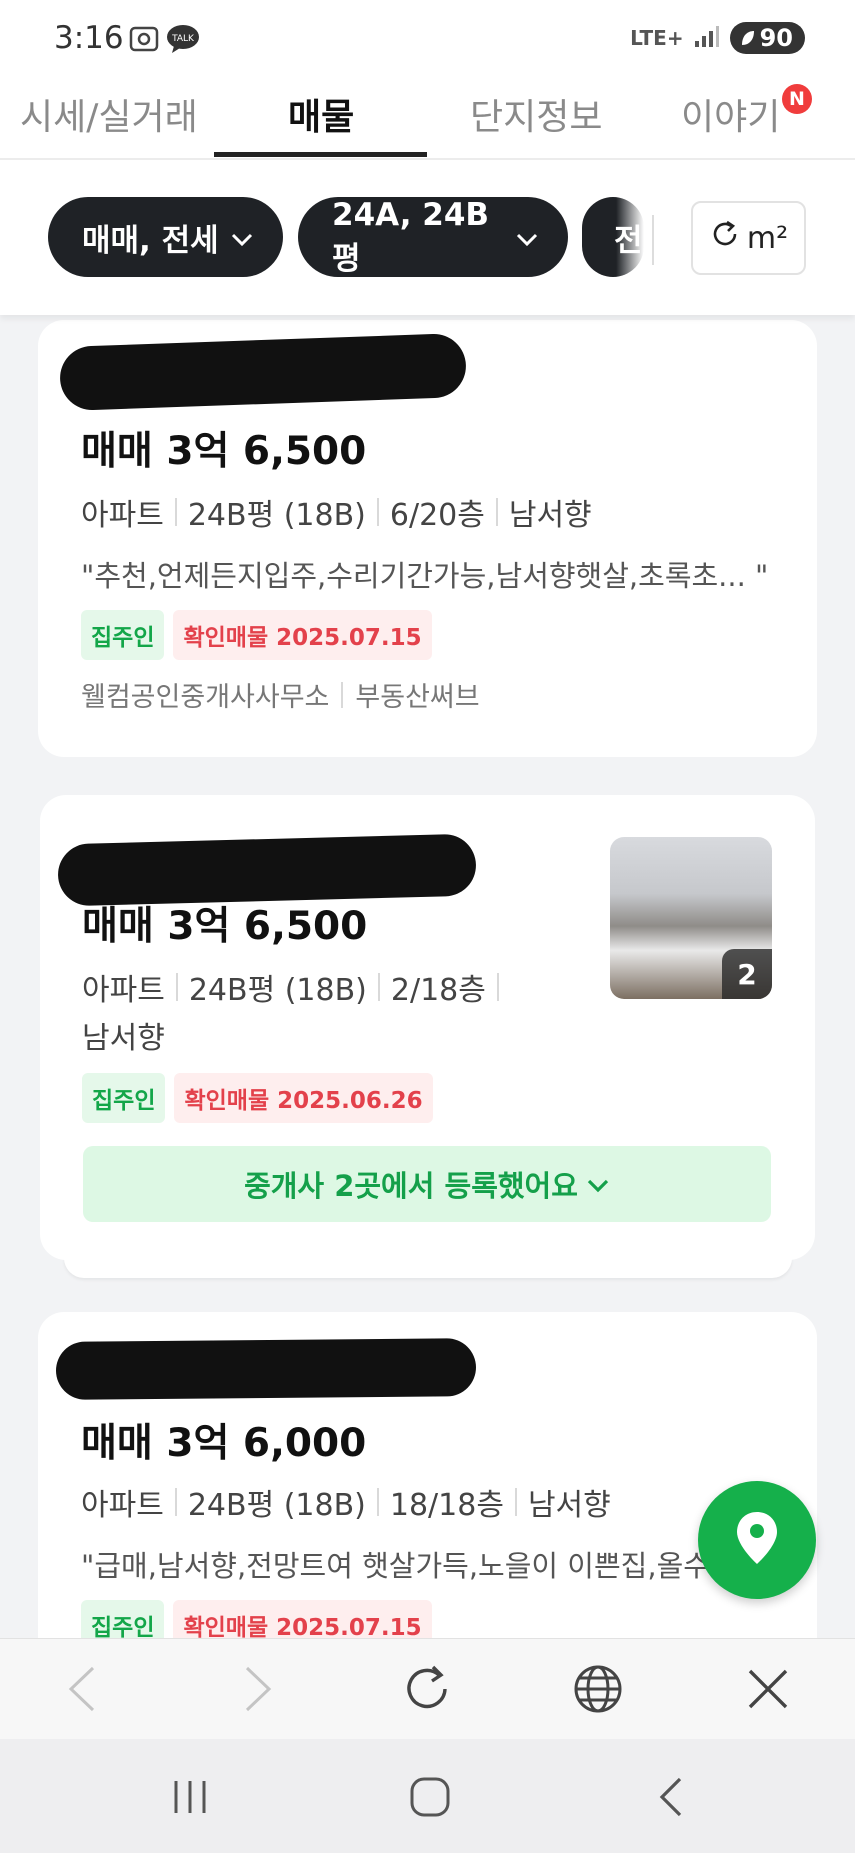  What do you see at coordinates (707, 38) in the screenshot?
I see `signal-icon` at bounding box center [707, 38].